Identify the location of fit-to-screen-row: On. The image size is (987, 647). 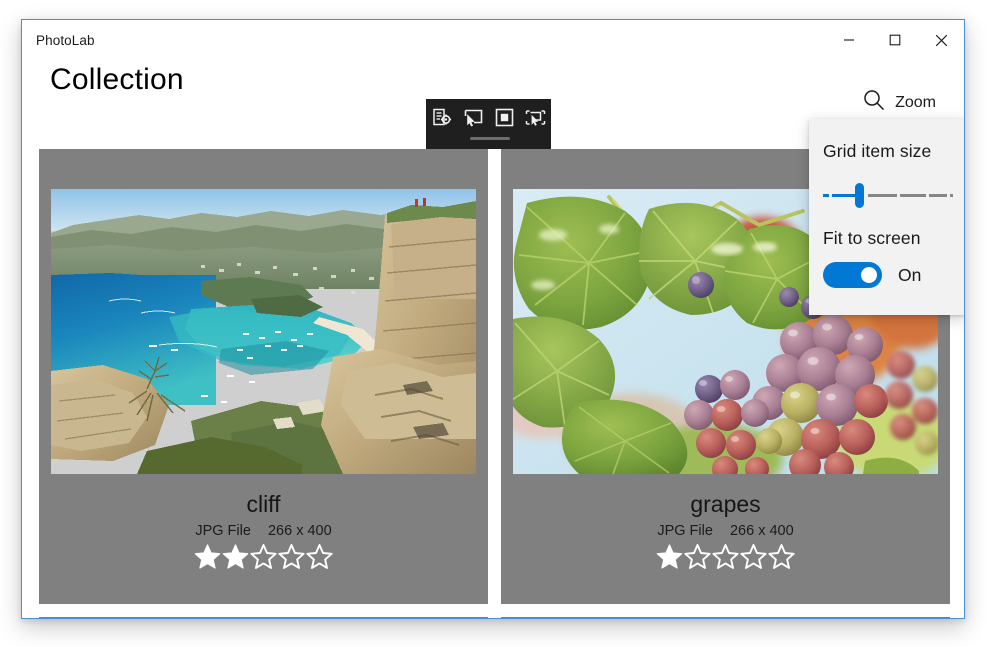
(888, 275).